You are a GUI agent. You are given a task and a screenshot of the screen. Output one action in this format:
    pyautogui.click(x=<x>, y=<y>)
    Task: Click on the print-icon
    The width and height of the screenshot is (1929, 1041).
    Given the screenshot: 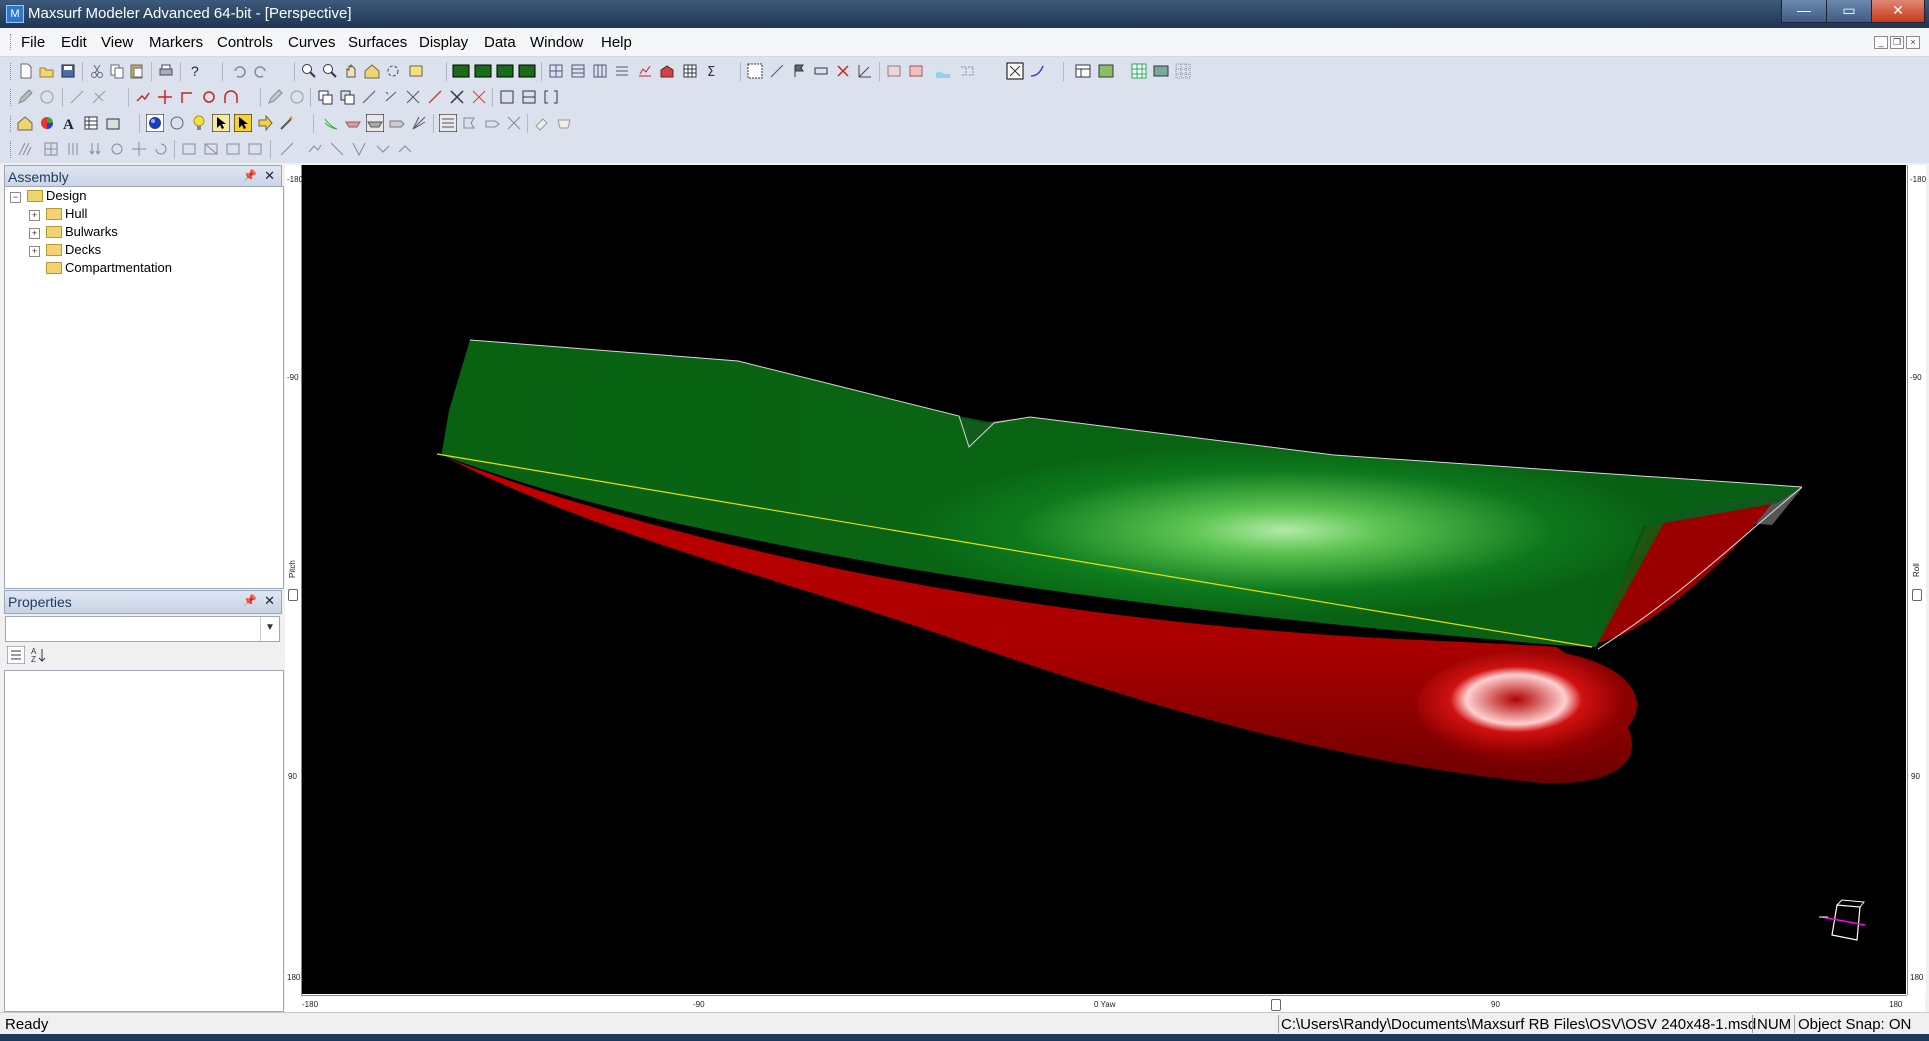 What is the action you would take?
    pyautogui.click(x=166, y=71)
    